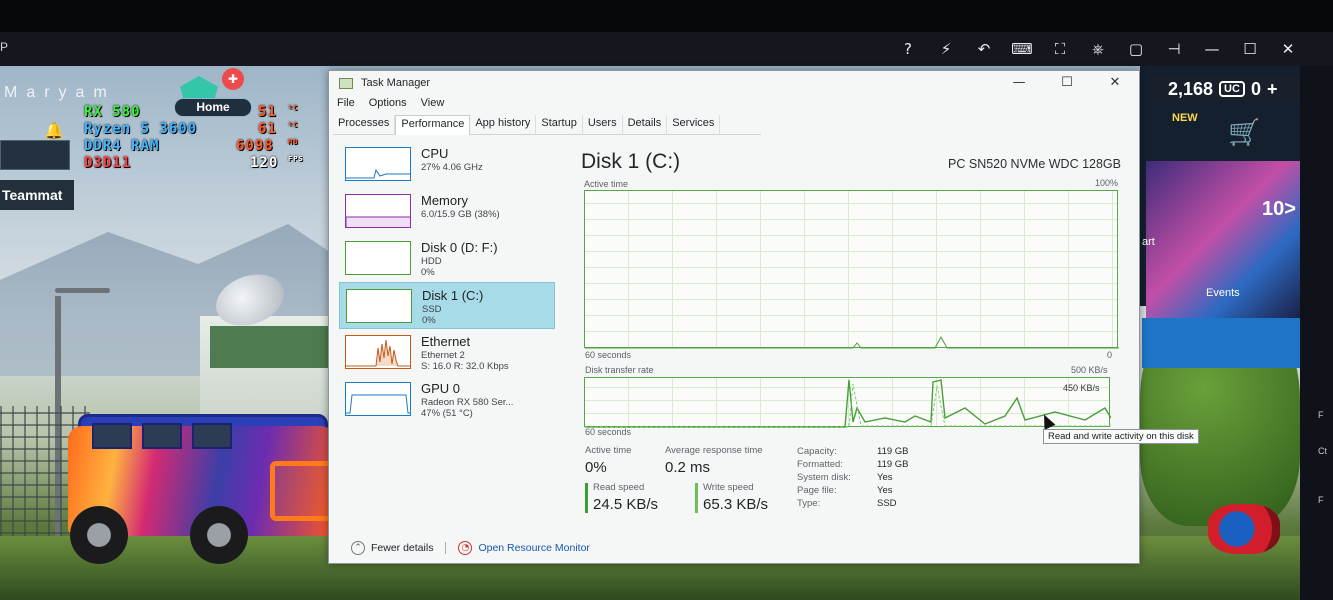  Describe the element at coordinates (608, 355) in the screenshot. I see `graph1-xlabel: 60 seconds` at that location.